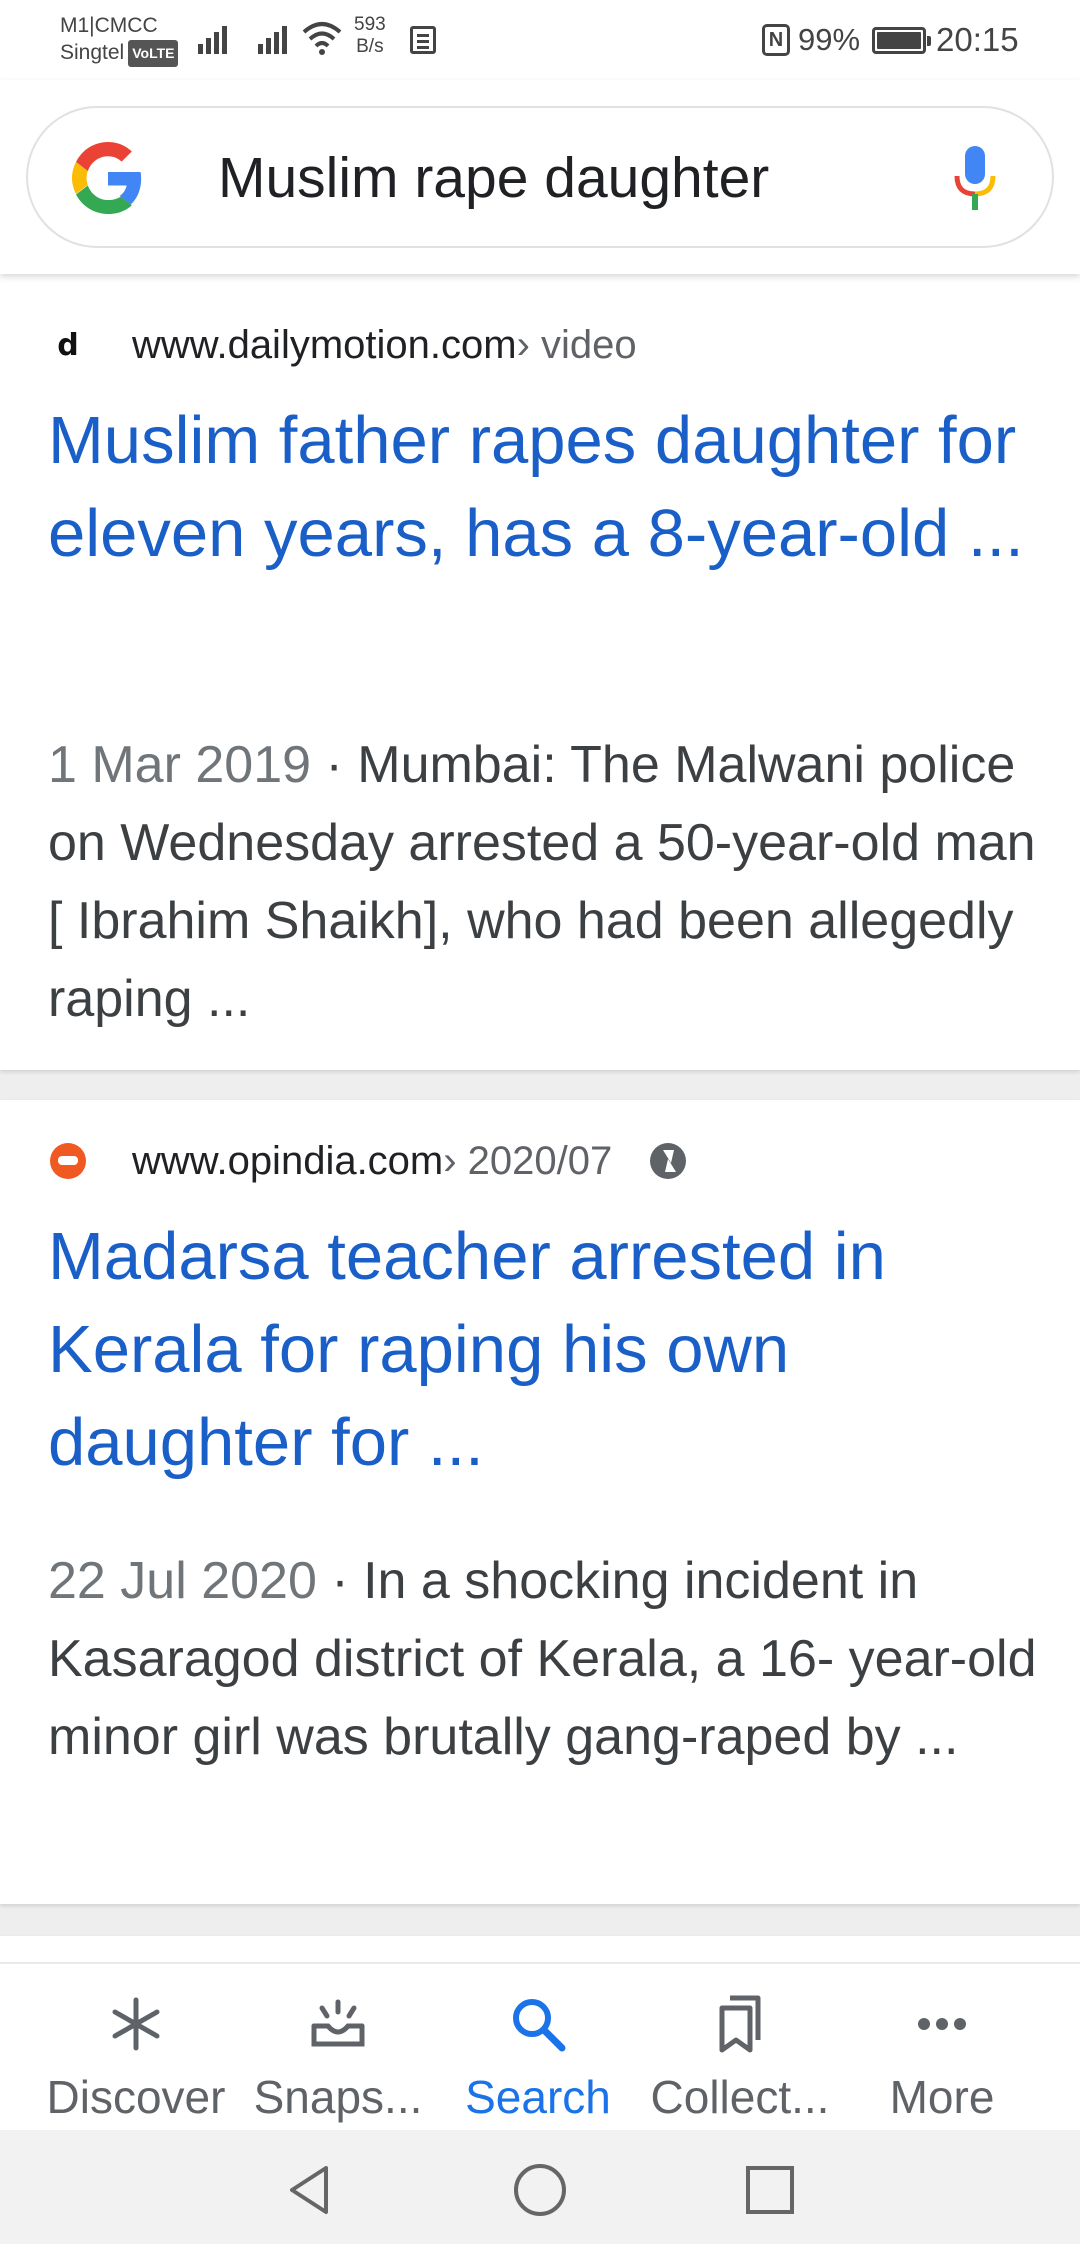  Describe the element at coordinates (324, 344) in the screenshot. I see `result-site-url: www.dailymotion.com` at that location.